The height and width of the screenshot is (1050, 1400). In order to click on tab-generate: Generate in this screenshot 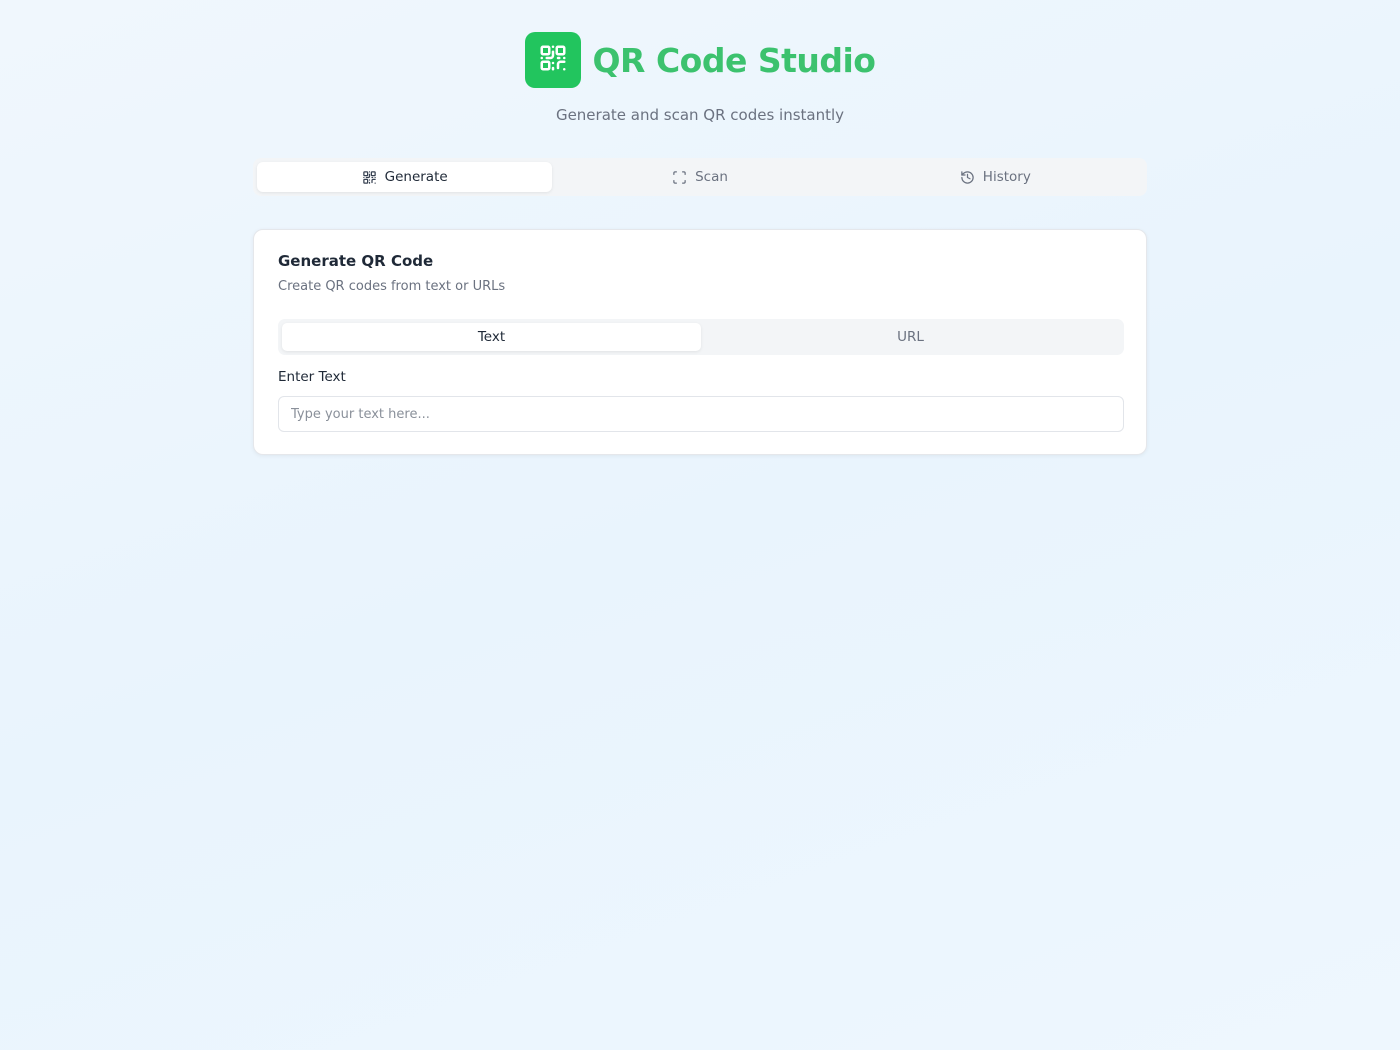, I will do `click(405, 177)`.